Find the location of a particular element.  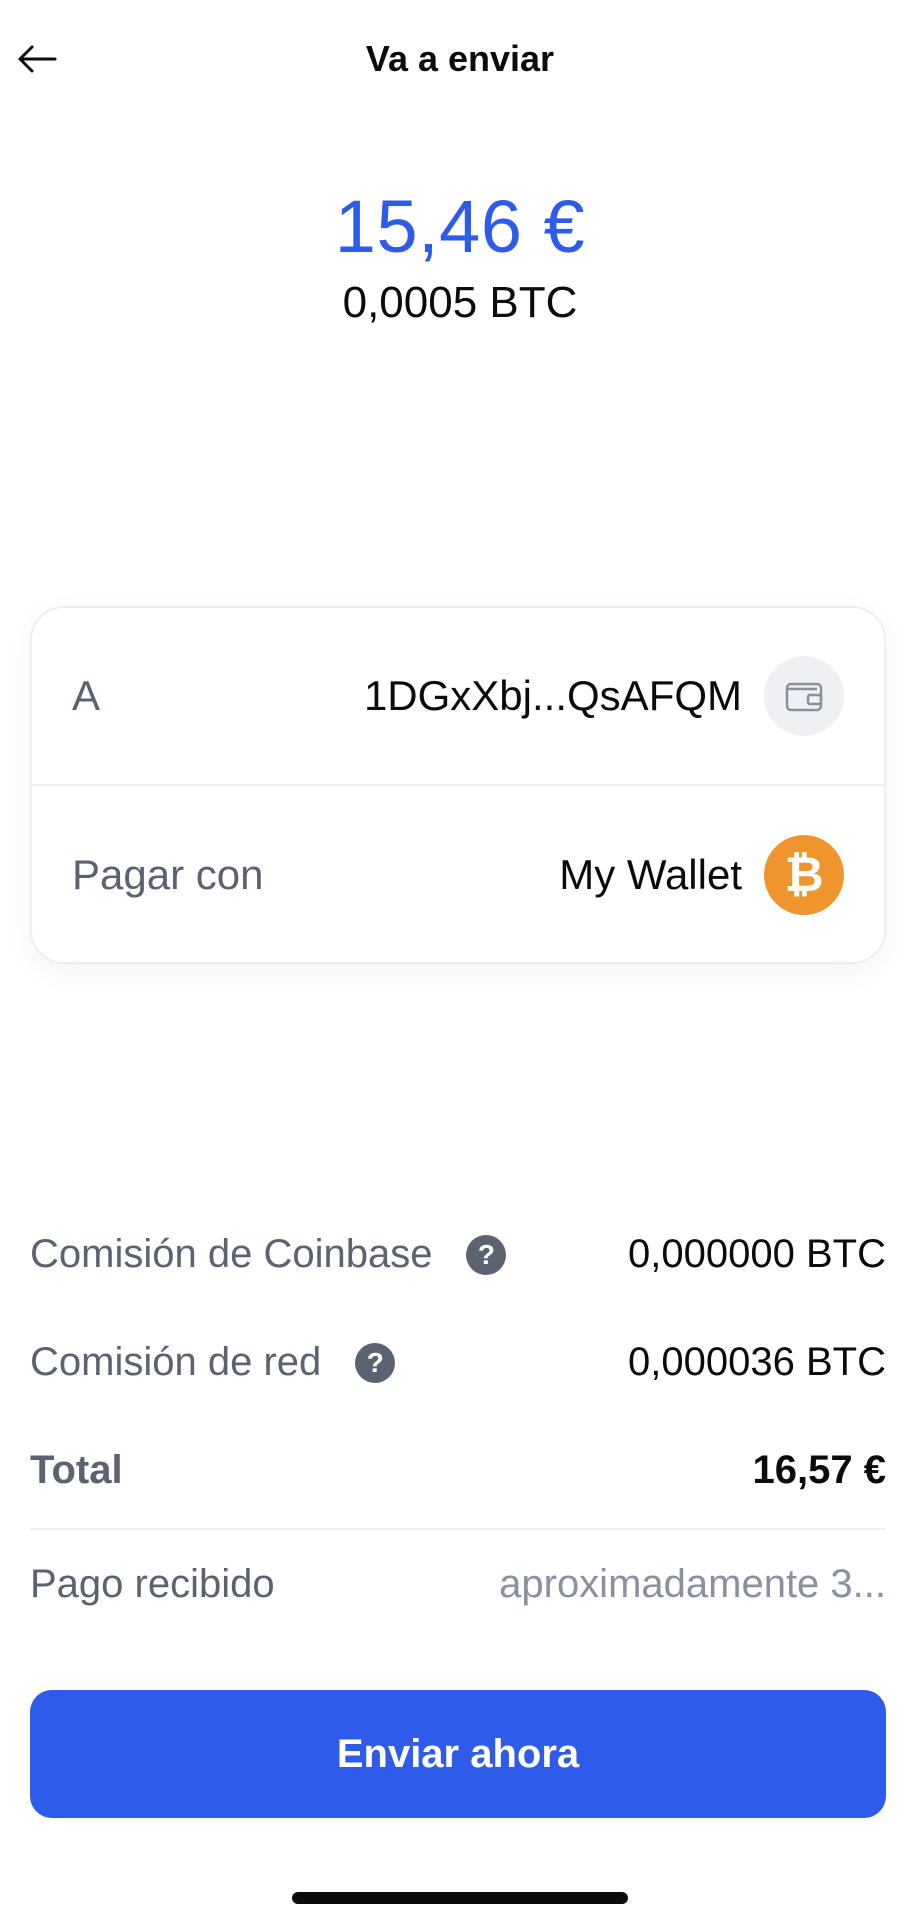

divider is located at coordinates (458, 1529).